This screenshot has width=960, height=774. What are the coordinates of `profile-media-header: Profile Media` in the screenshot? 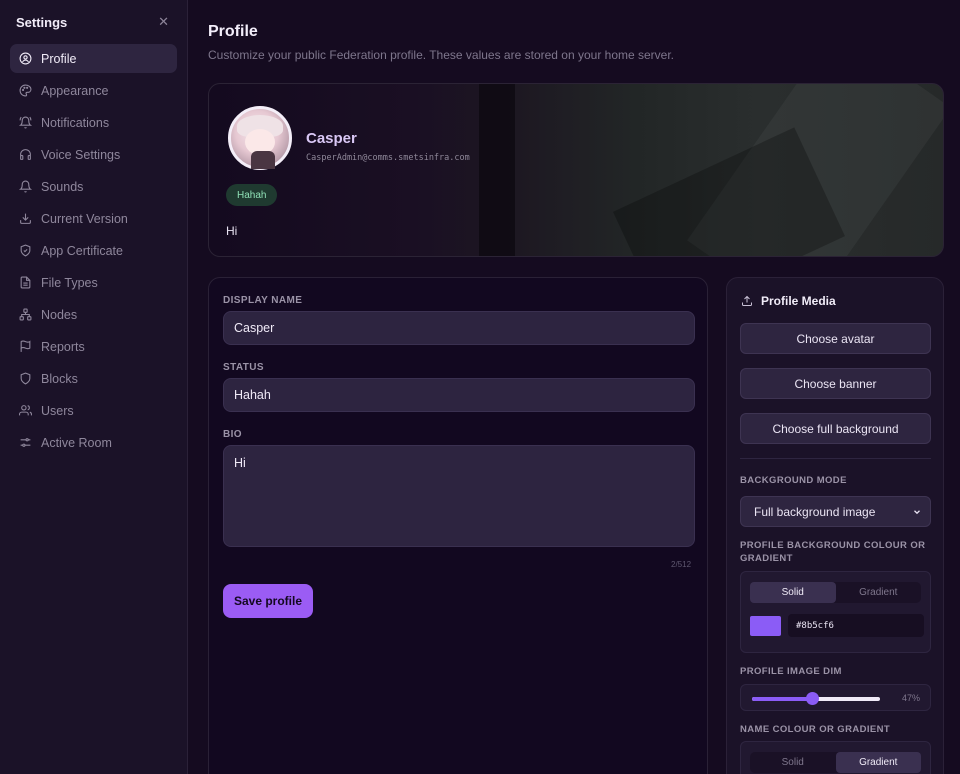 It's located at (788, 301).